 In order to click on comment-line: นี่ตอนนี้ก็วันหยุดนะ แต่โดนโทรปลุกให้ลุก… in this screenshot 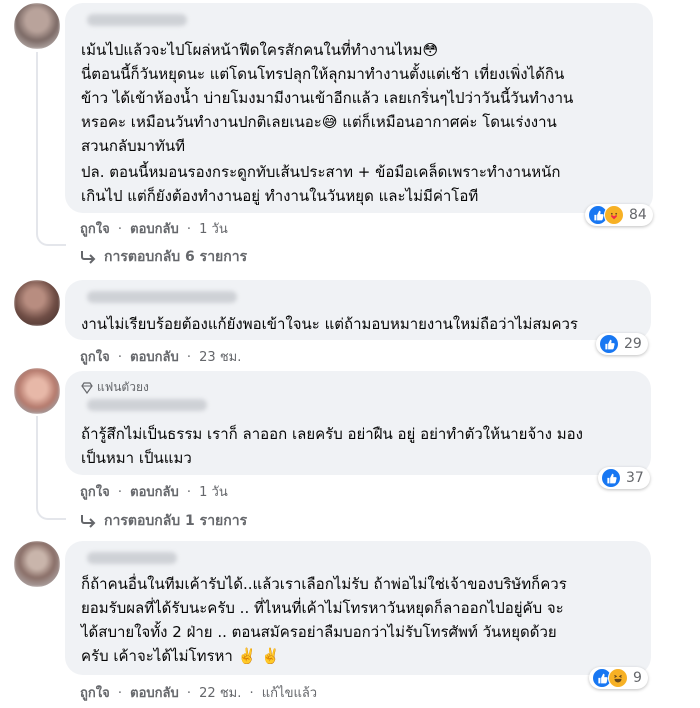, I will do `click(323, 74)`.